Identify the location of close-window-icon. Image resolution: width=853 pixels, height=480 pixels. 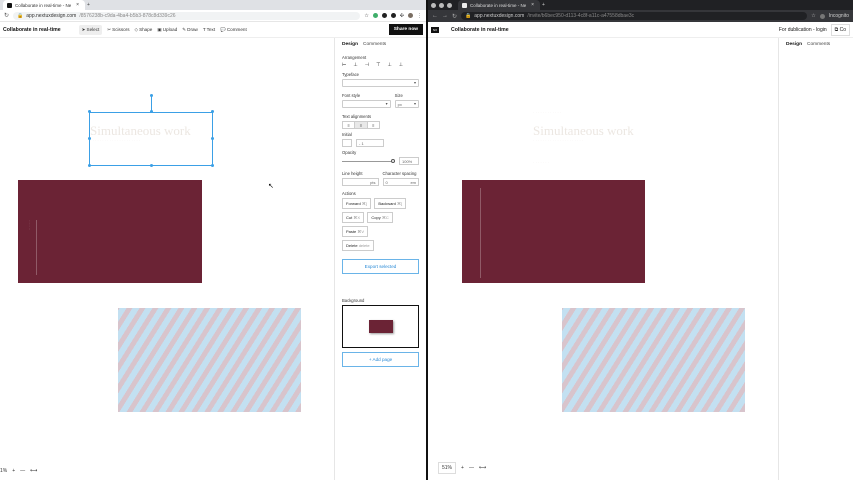
(433, 5).